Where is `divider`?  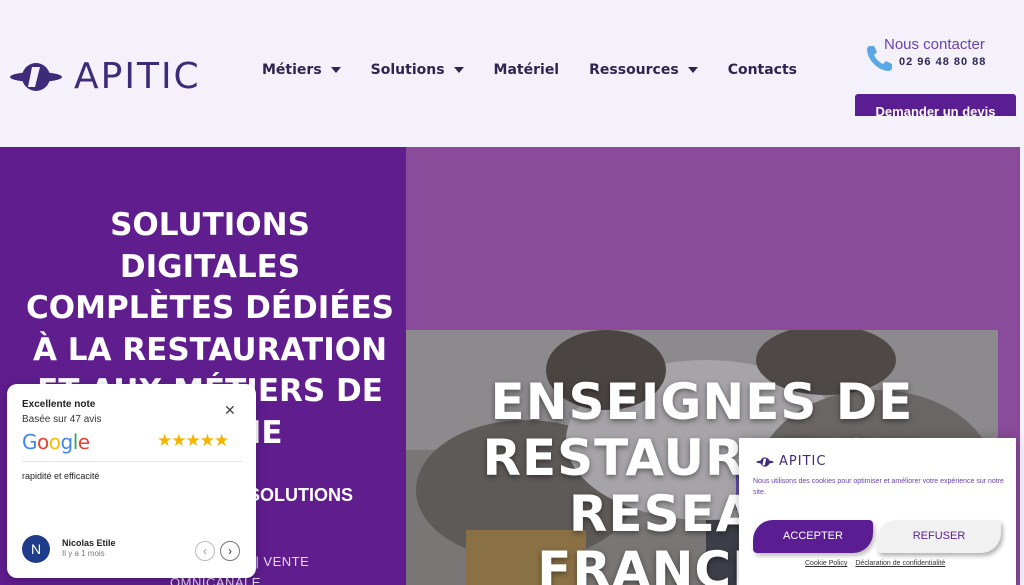
divider is located at coordinates (132, 461).